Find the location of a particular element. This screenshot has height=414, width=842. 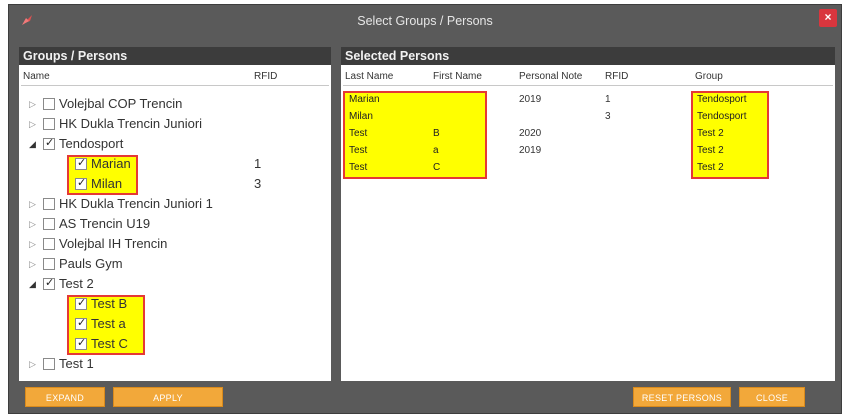

tree-row-label: Test 1 is located at coordinates (76, 363).